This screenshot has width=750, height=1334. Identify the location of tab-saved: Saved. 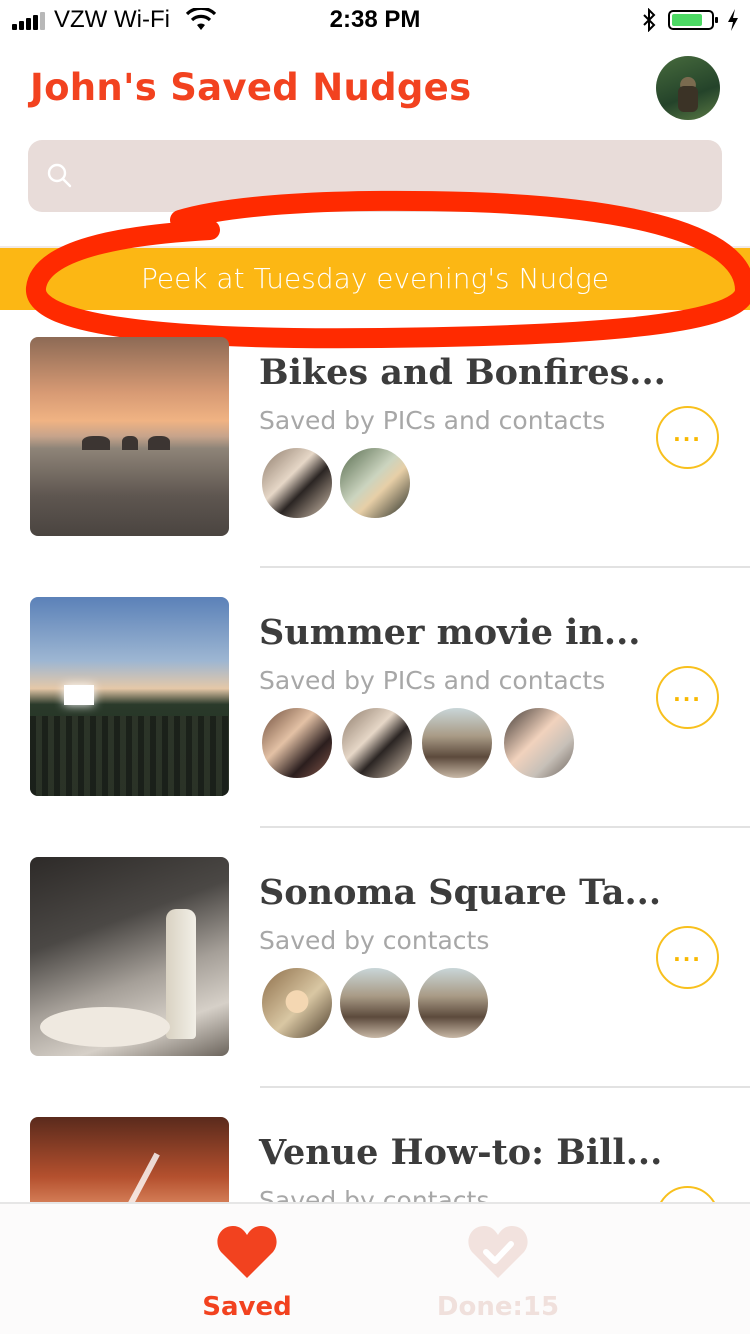
(247, 1269).